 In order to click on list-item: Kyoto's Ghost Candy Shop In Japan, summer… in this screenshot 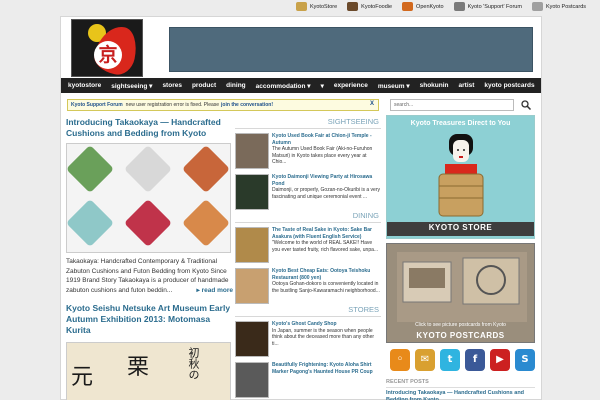, I will do `click(308, 339)`.